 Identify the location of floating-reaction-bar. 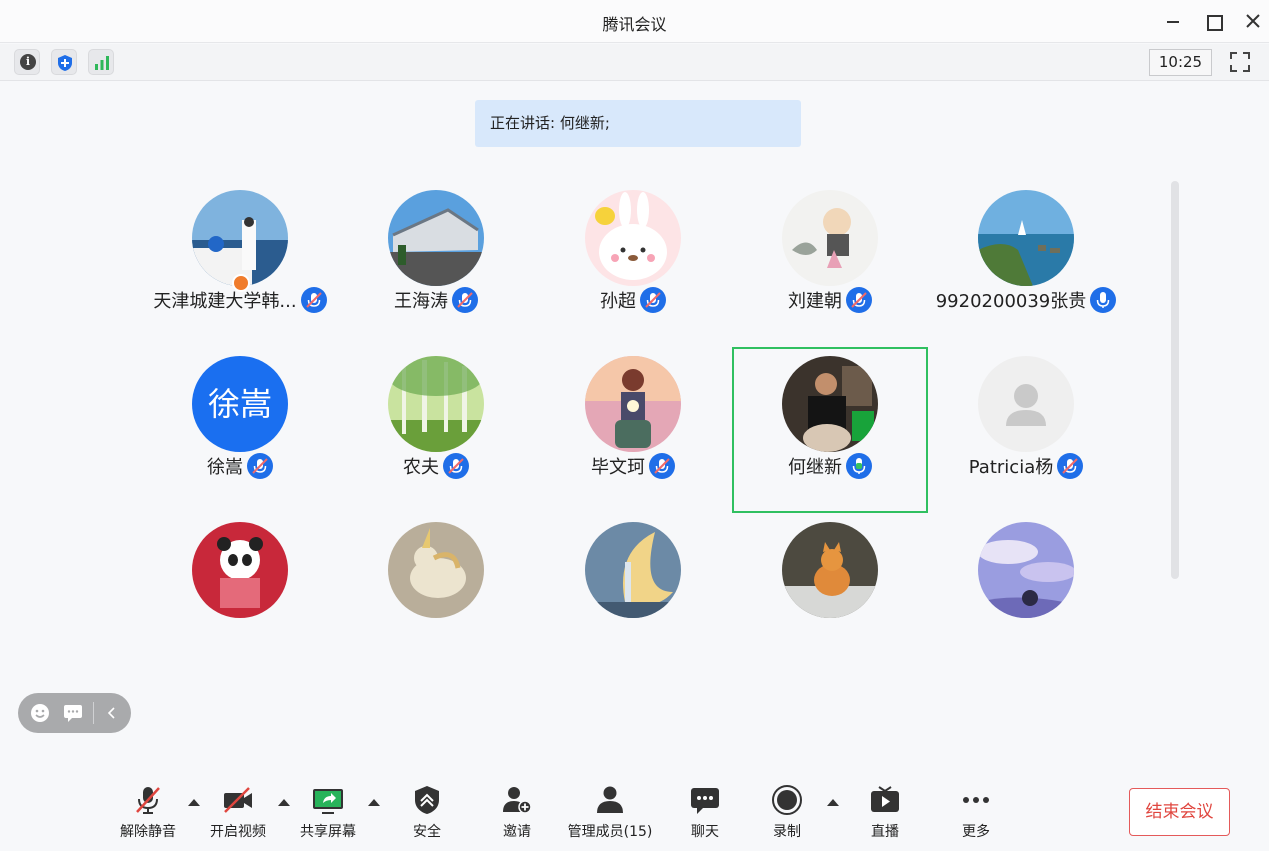
(74, 713).